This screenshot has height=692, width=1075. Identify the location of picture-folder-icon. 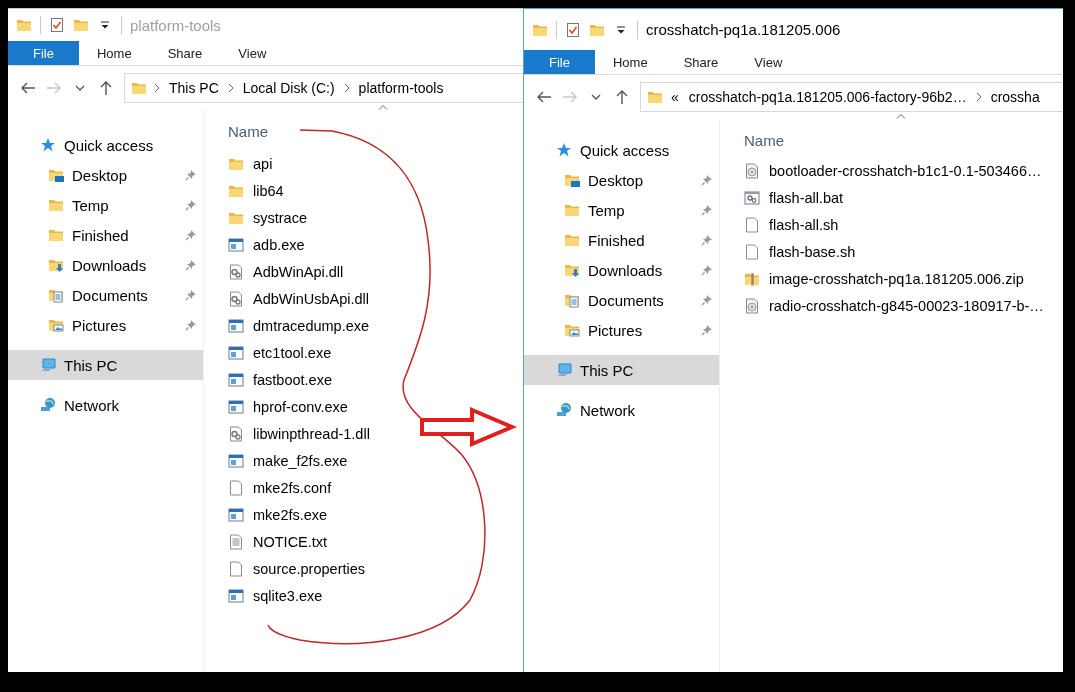
(56, 325).